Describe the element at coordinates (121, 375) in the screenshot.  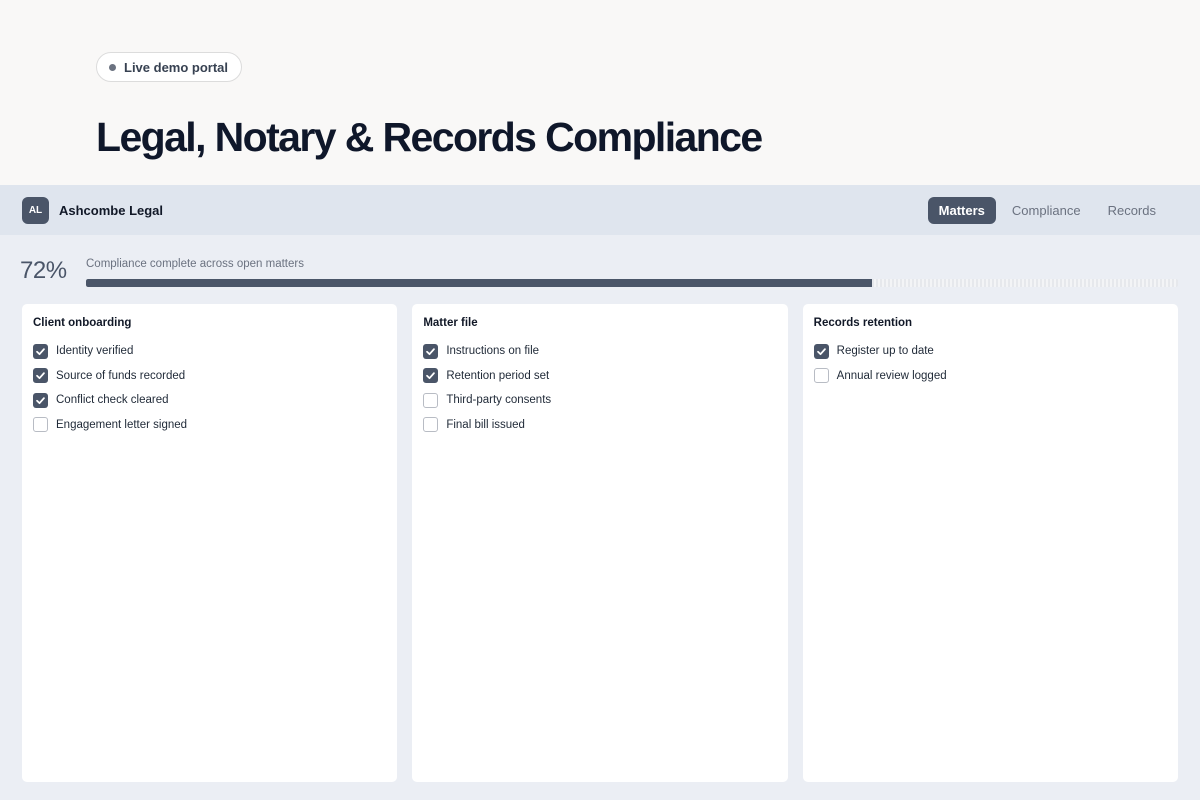
I see `checklist-item-label: Source of funds recorded` at that location.